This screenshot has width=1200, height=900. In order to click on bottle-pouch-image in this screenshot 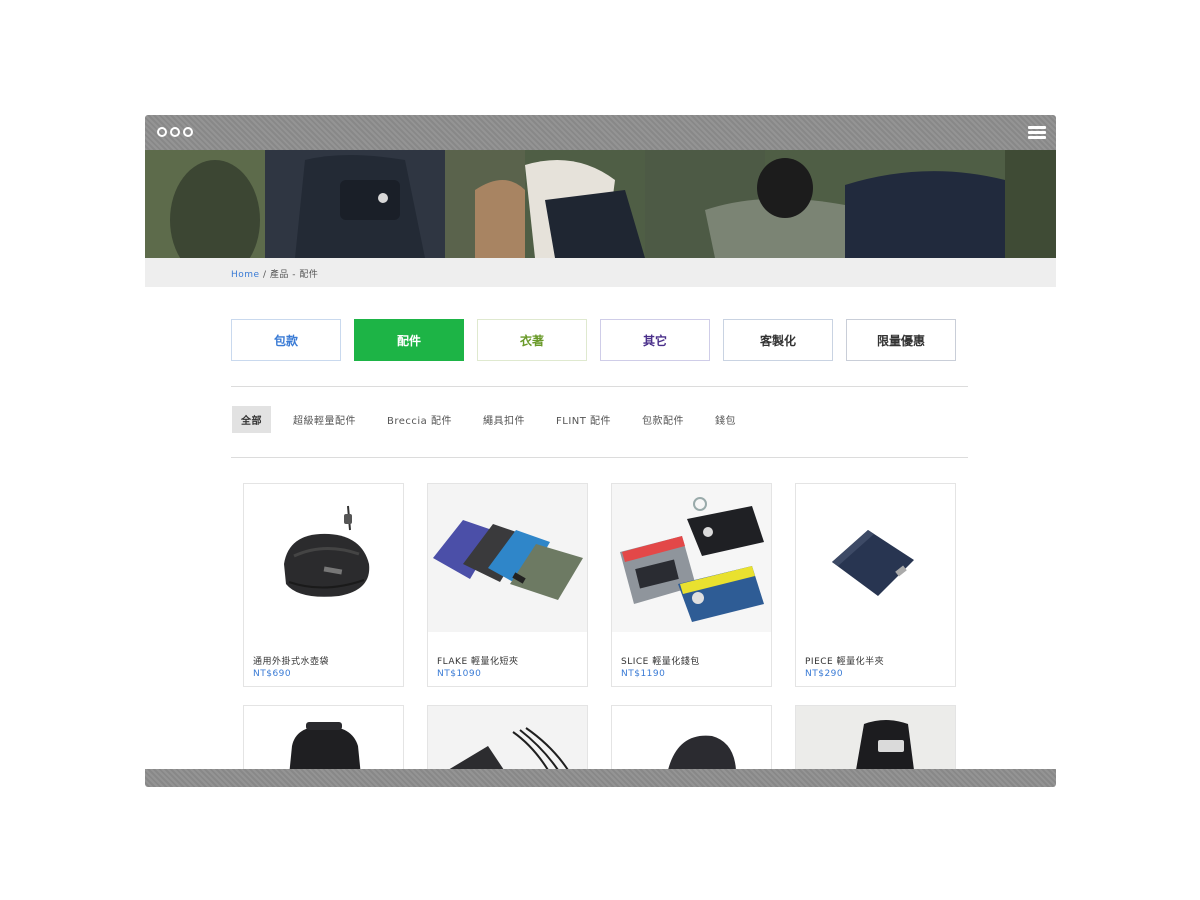, I will do `click(323, 558)`.